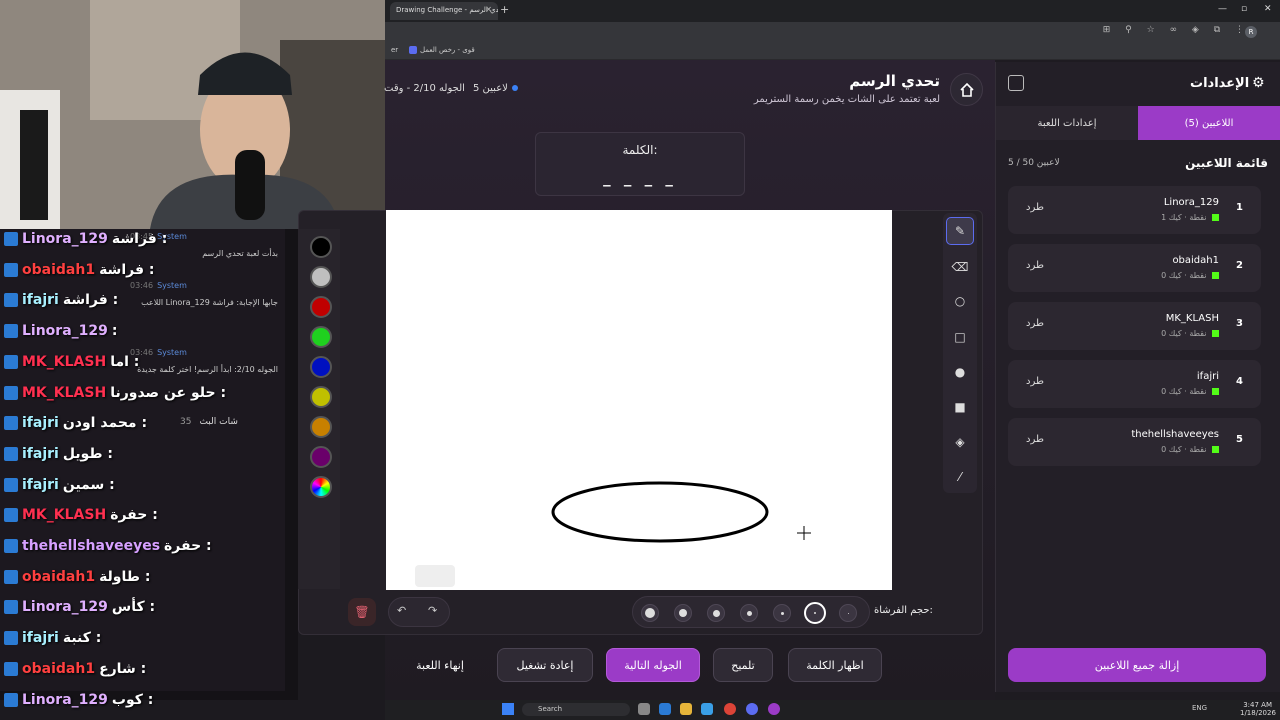 This screenshot has width=1280, height=720. I want to click on players-list-title: قائمة اللاعبين, so click(1226, 163).